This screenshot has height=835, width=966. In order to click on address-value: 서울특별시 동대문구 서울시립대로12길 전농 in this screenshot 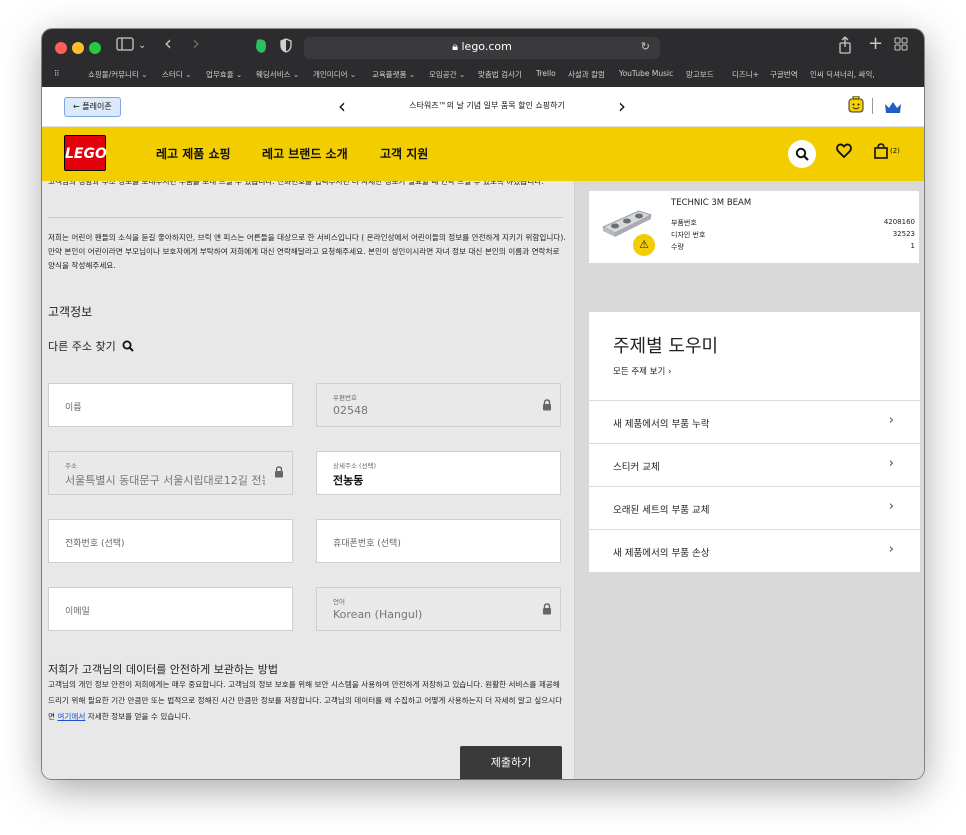, I will do `click(165, 480)`.